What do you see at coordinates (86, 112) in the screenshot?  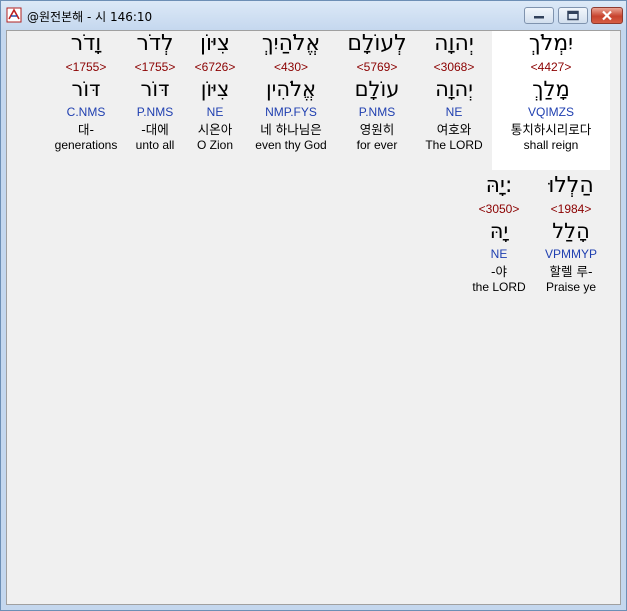 I see `parsing-code: C.NMS` at bounding box center [86, 112].